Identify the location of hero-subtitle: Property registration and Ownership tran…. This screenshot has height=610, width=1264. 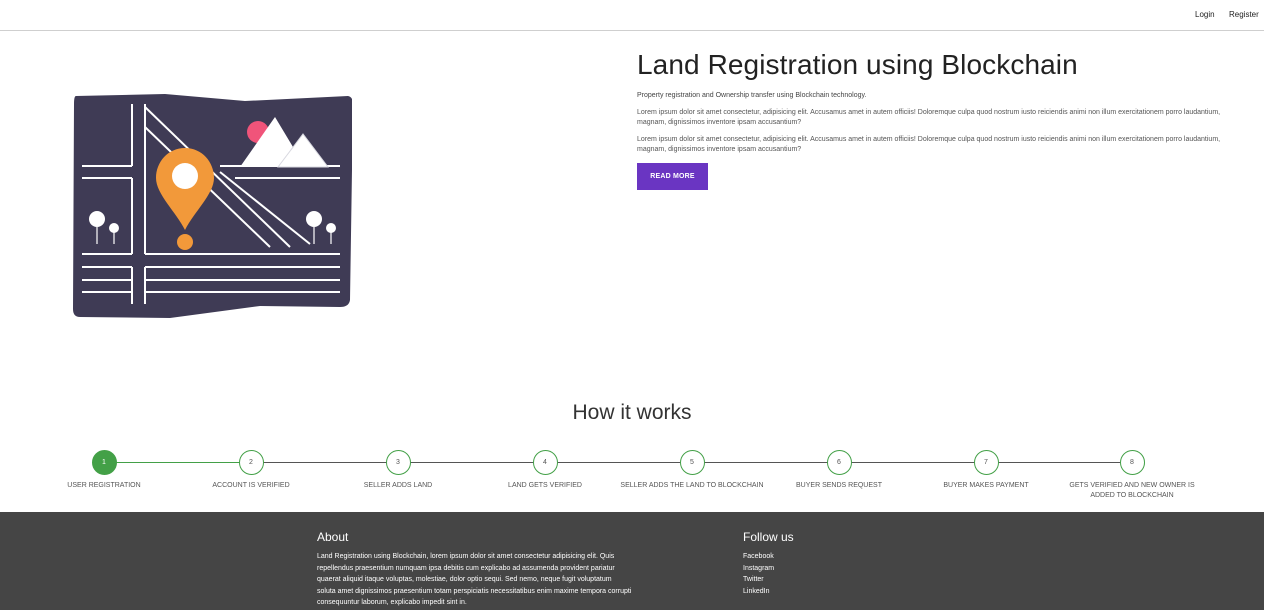
(752, 95).